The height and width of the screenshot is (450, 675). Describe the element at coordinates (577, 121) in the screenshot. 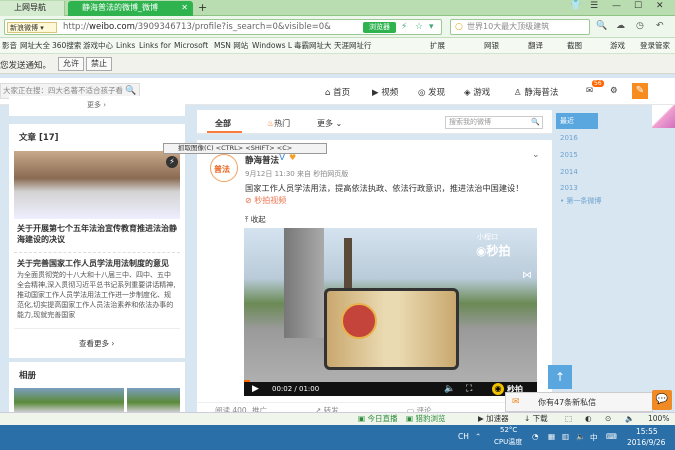

I see `timeline-recent: 最近` at that location.